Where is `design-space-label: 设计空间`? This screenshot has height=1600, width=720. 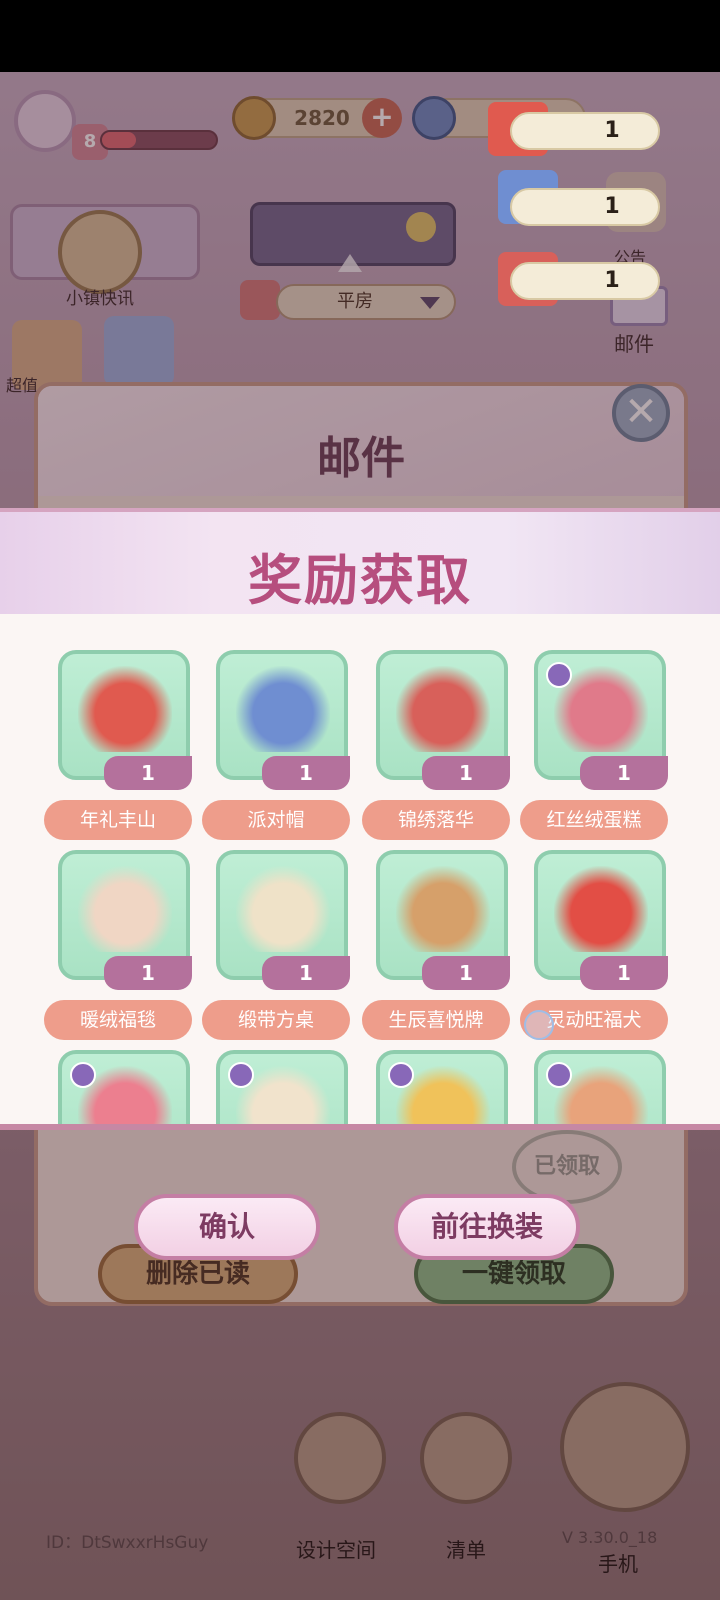
design-space-label: 设计空间 is located at coordinates (336, 1550).